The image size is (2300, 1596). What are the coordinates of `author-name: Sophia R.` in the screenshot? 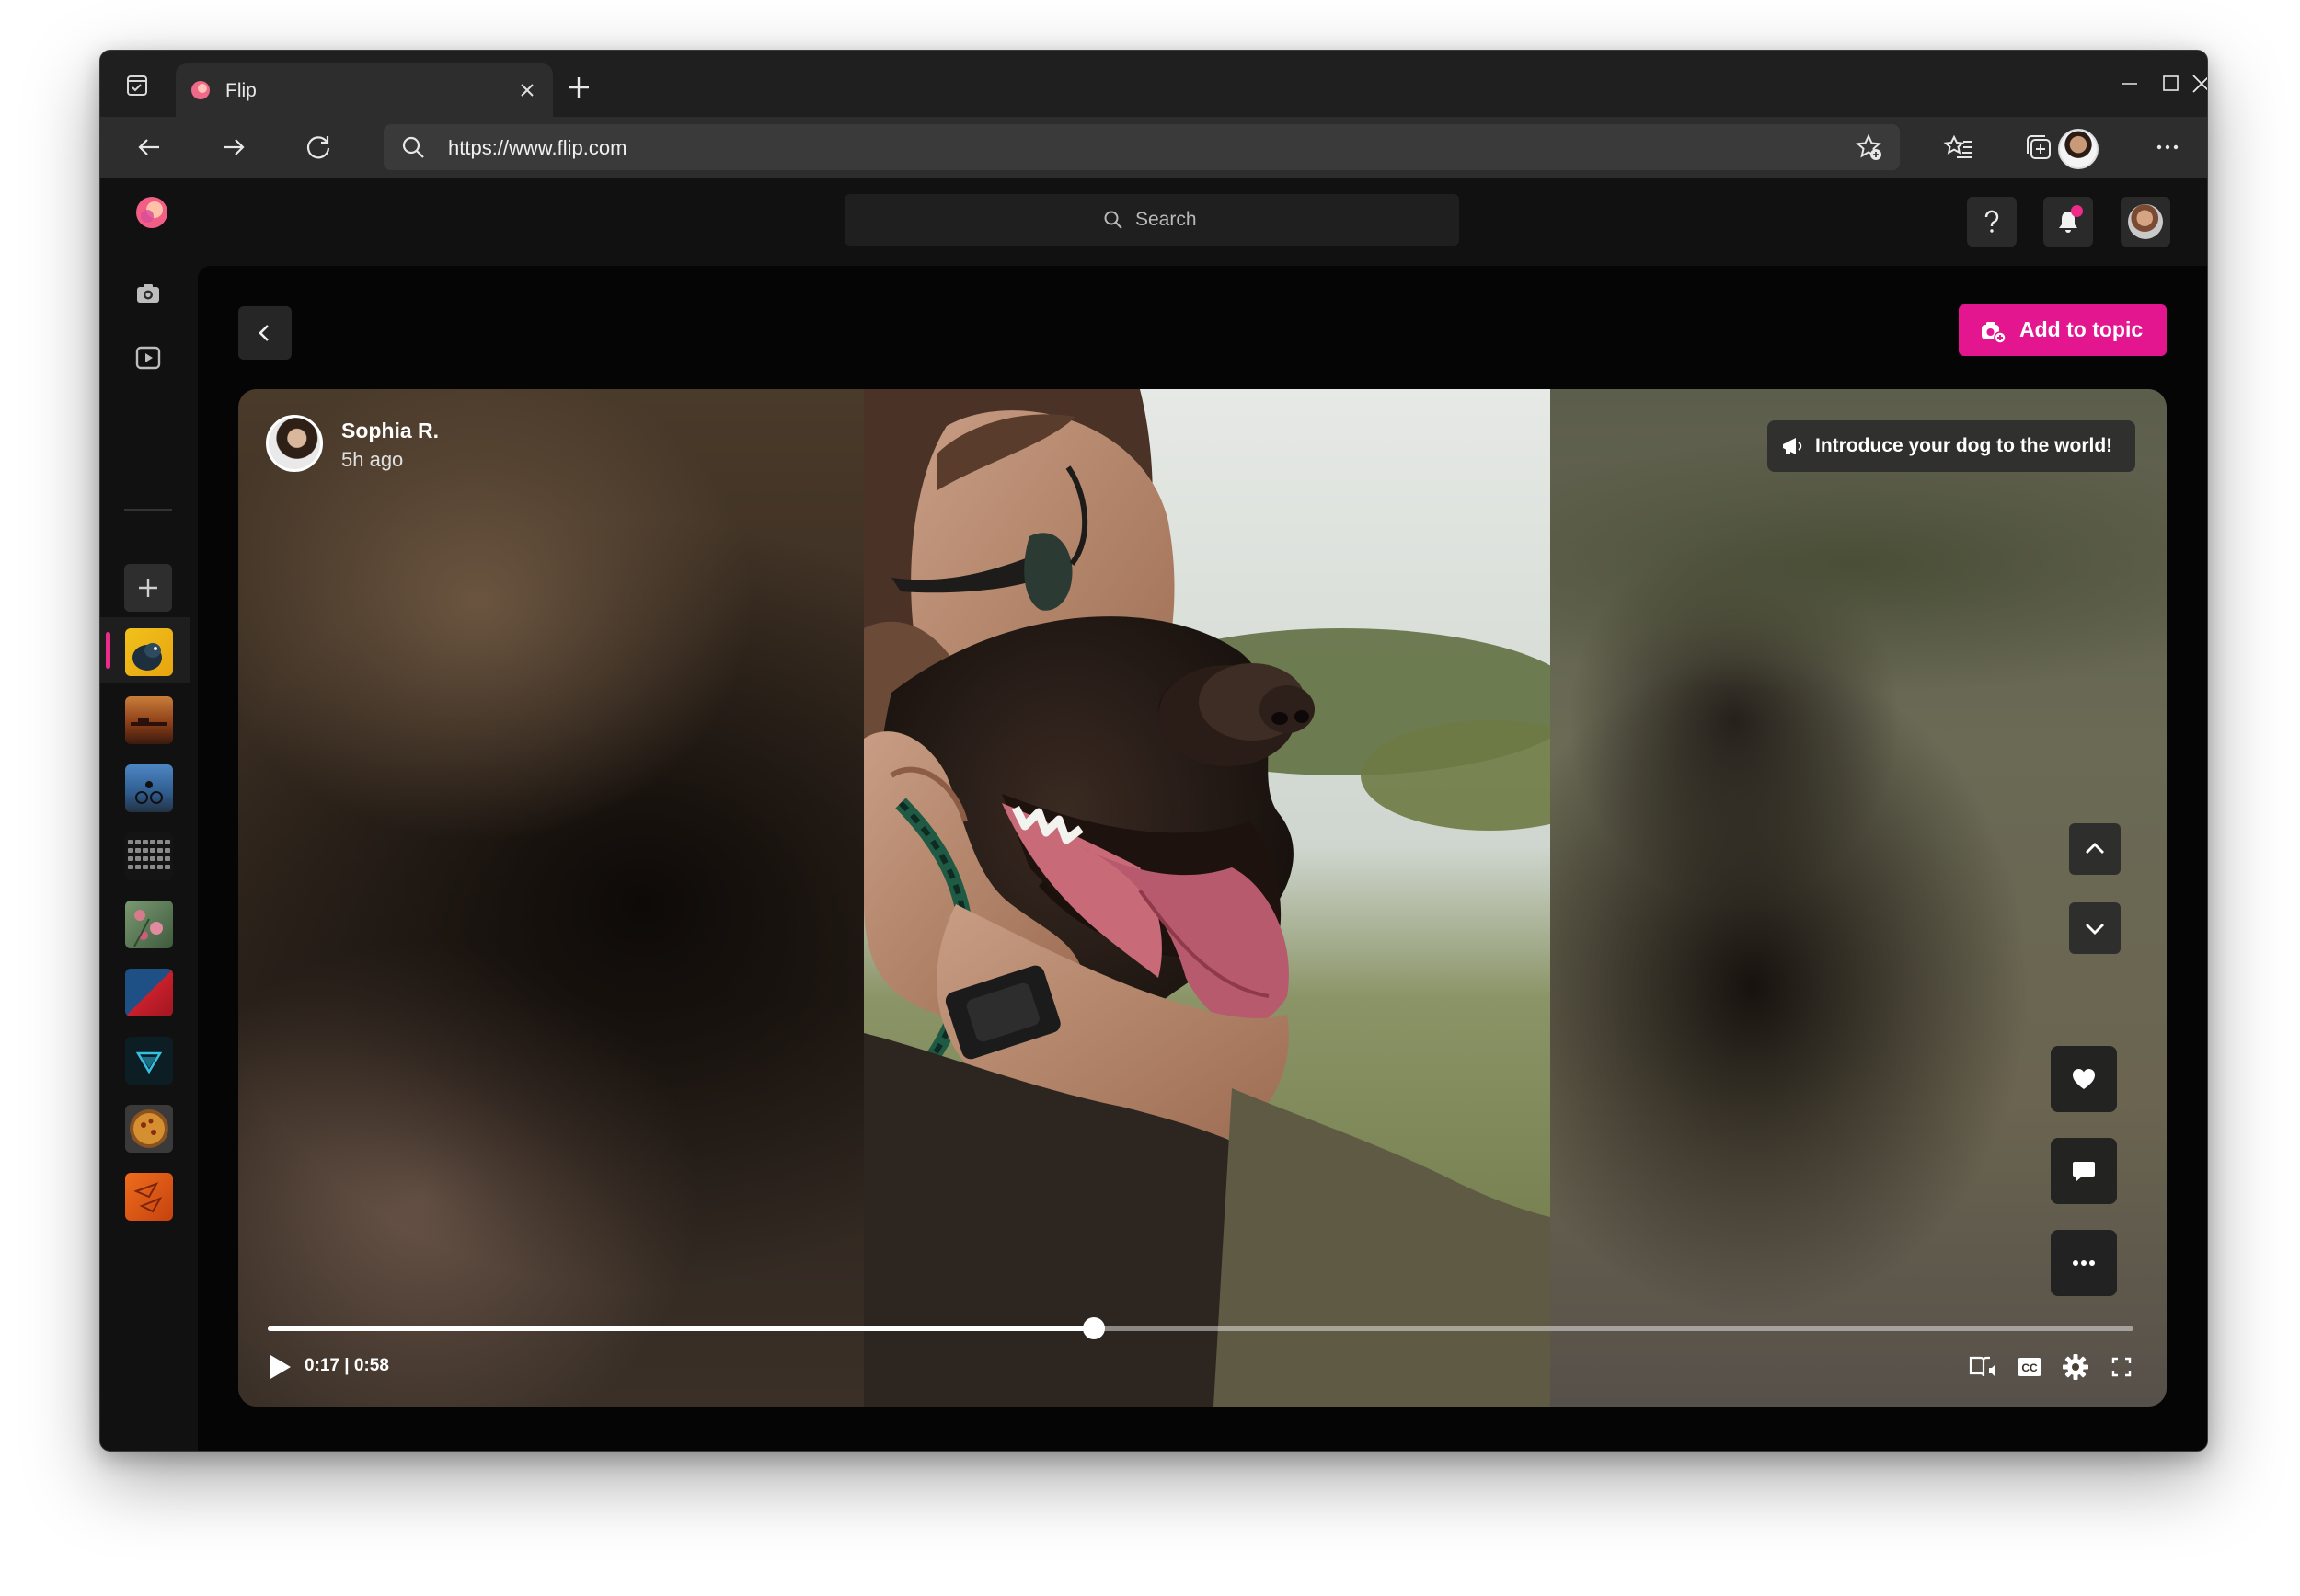 It's located at (390, 431).